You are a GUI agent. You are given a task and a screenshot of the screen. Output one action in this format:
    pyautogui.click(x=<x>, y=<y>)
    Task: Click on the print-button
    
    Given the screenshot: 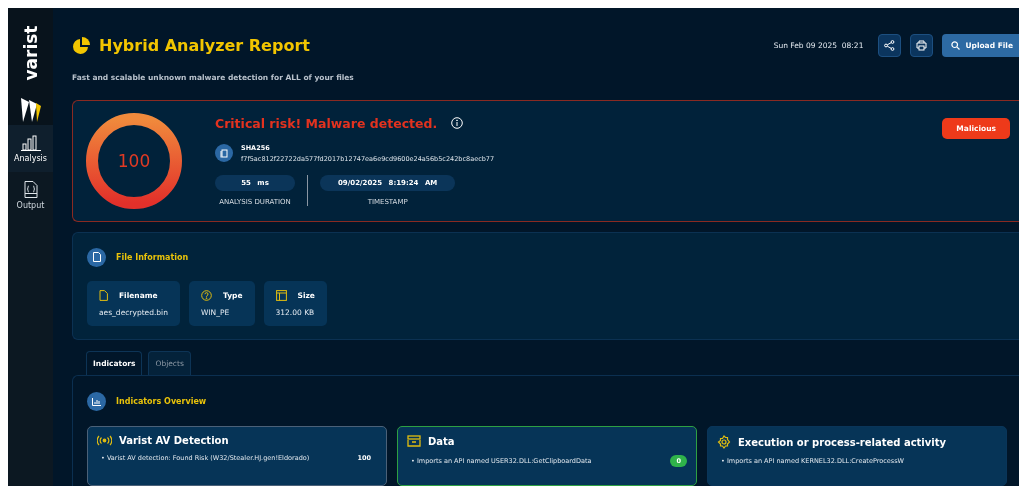 What is the action you would take?
    pyautogui.click(x=922, y=46)
    